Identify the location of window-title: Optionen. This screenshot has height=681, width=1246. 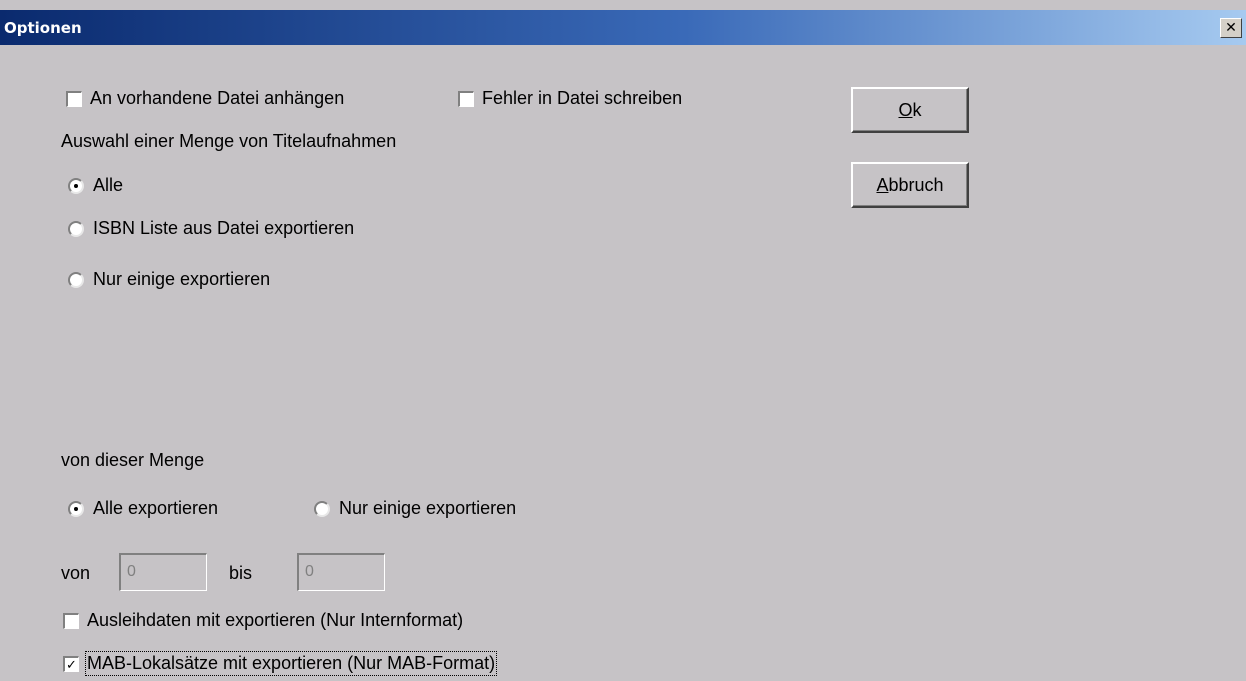
(43, 28).